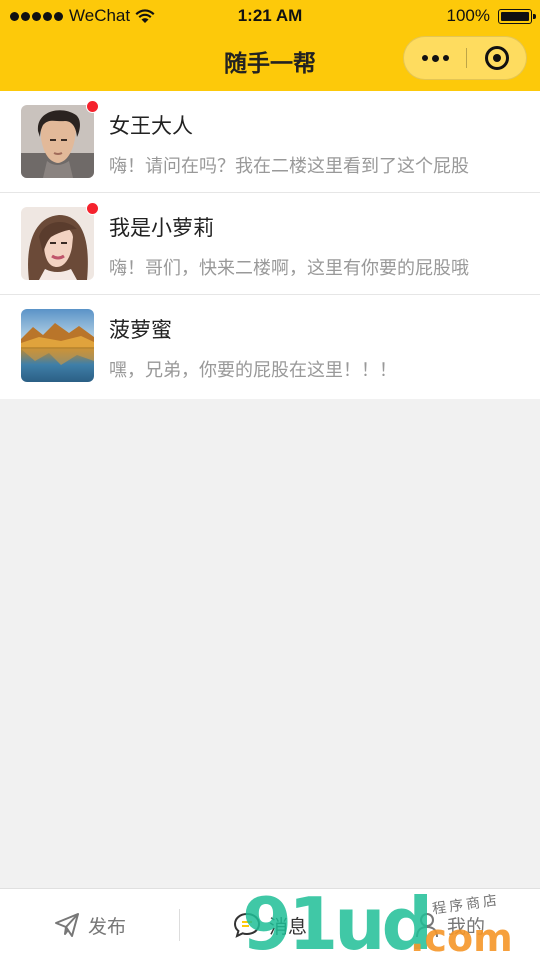 Image resolution: width=540 pixels, height=960 pixels. I want to click on tab-message: 消息, so click(270, 924).